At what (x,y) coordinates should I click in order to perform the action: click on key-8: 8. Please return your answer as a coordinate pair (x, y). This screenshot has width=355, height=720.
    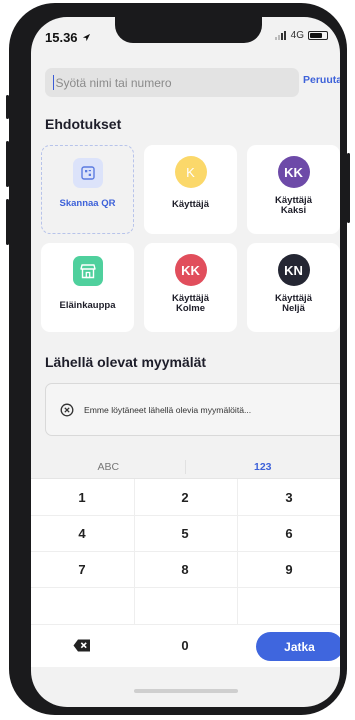
    Looking at the image, I should click on (185, 569).